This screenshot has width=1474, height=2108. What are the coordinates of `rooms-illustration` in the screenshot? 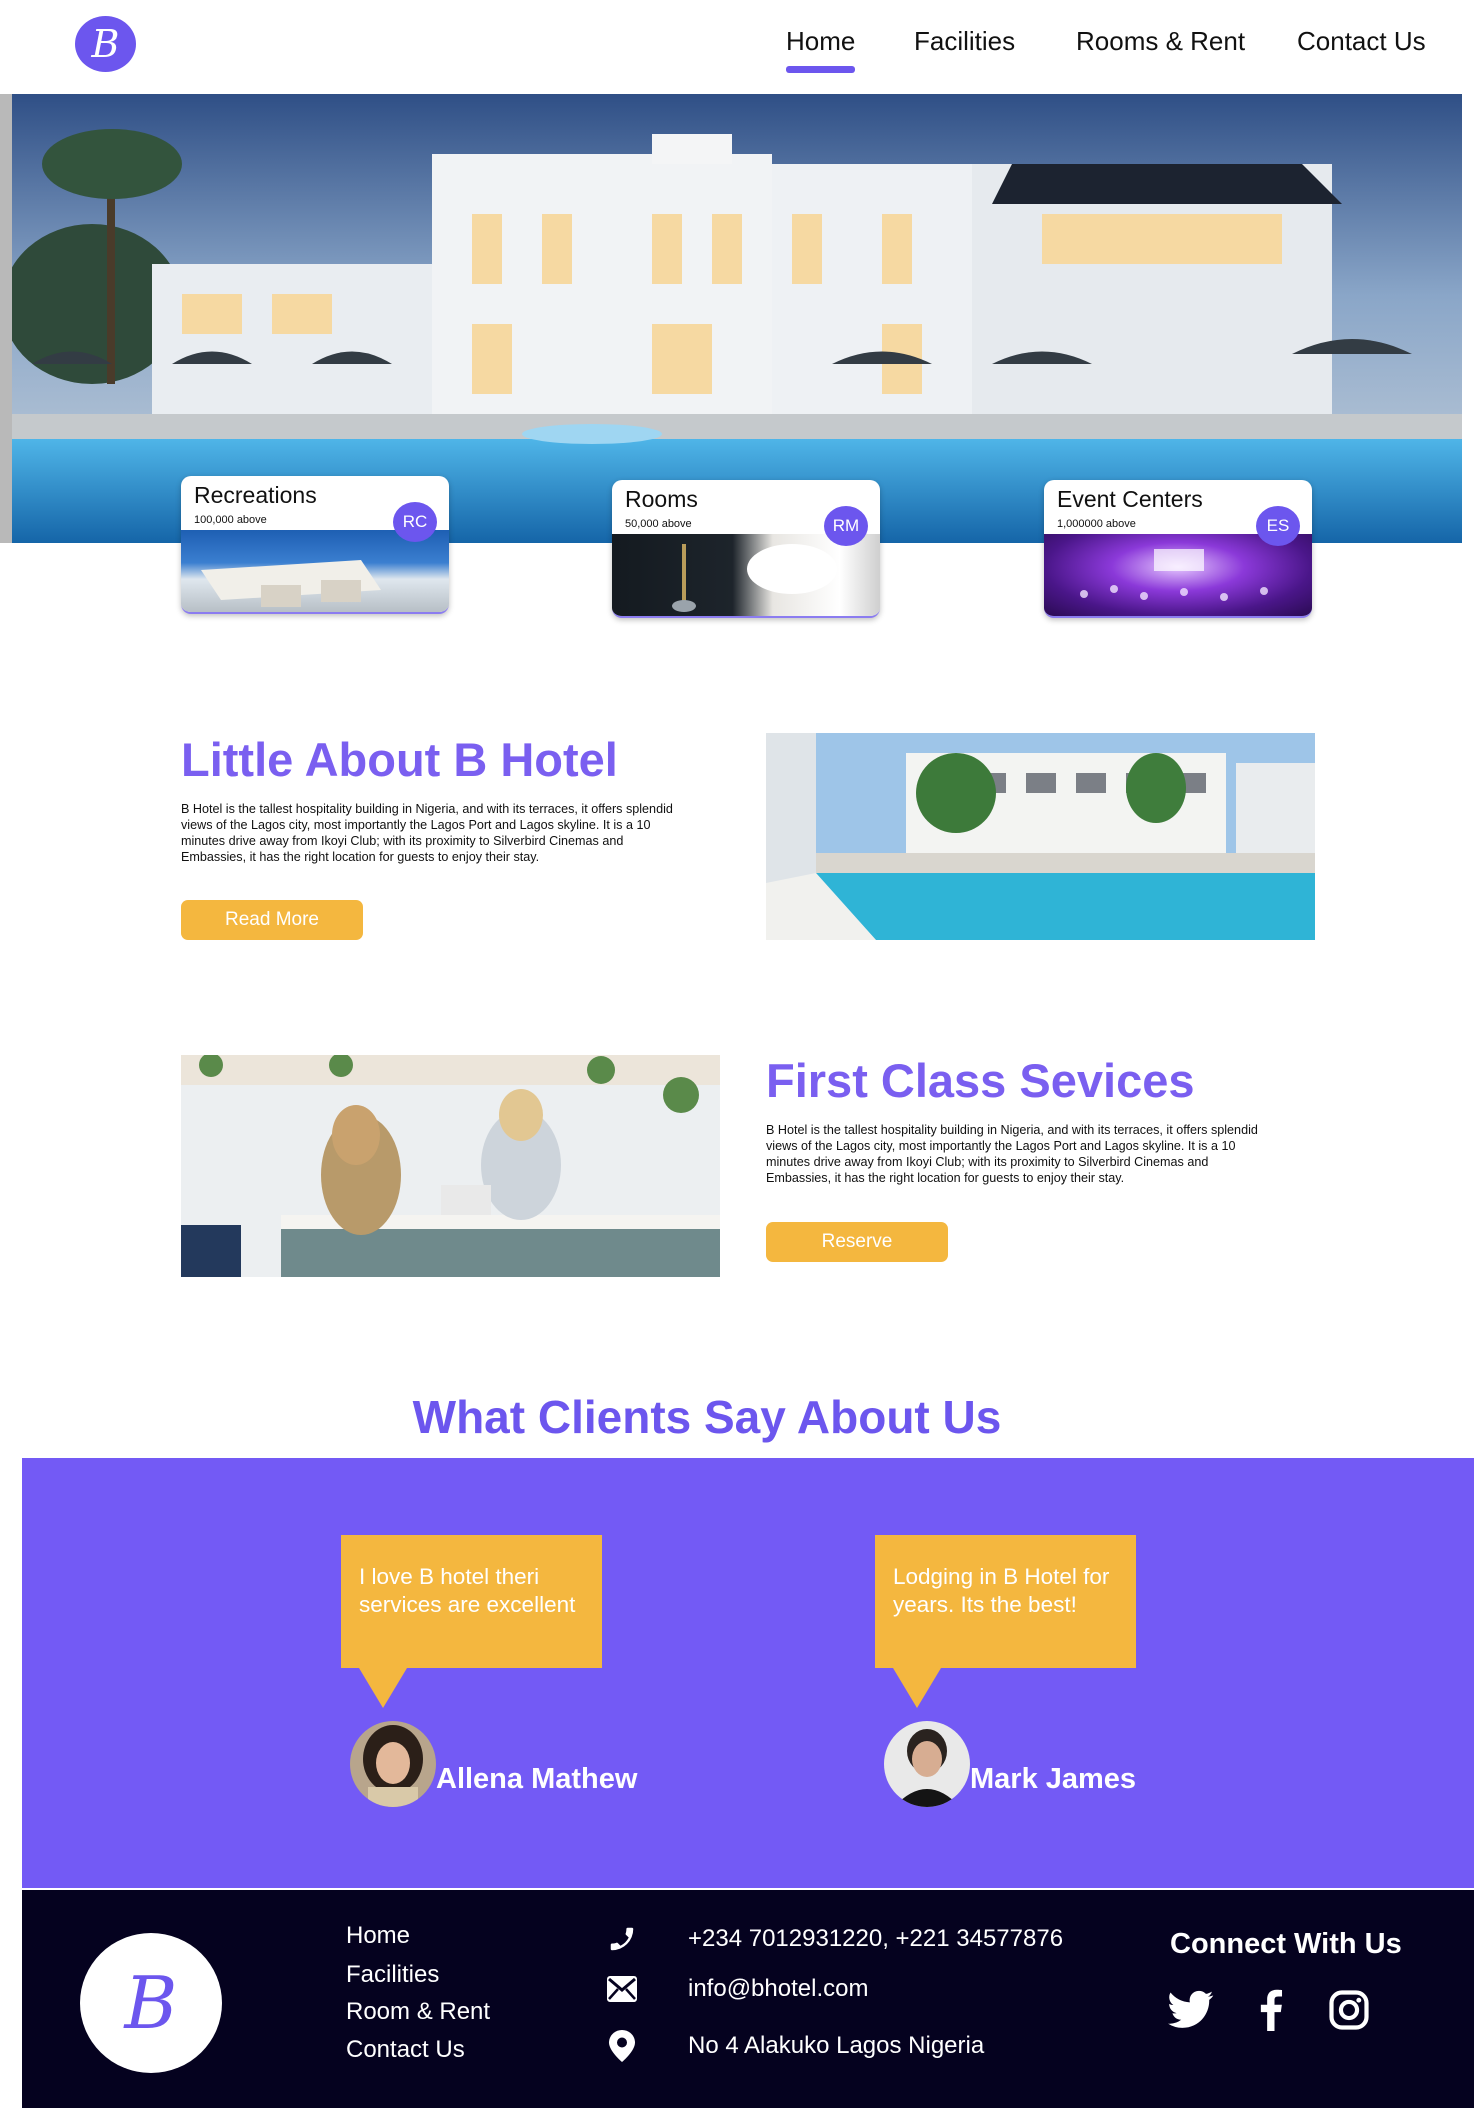 It's located at (754, 578).